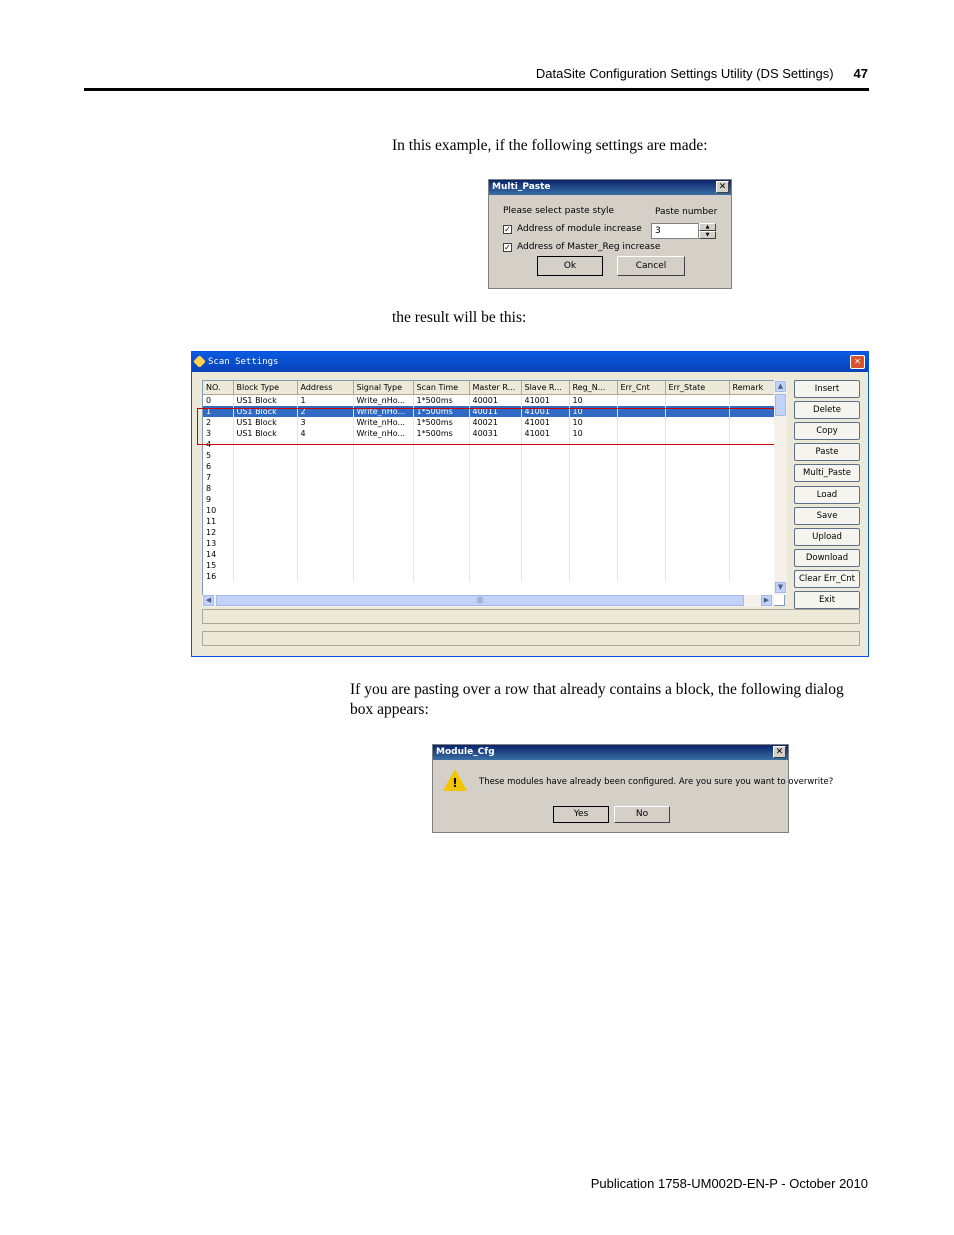  I want to click on paste-number-input: 3, so click(675, 231).